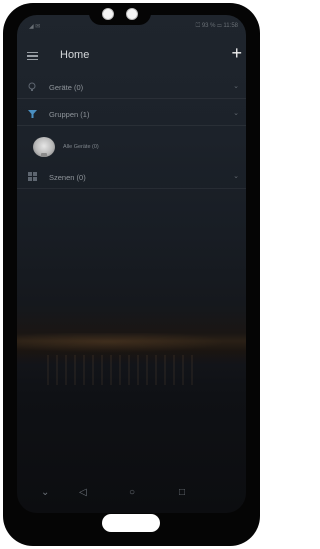 The height and width of the screenshot is (549, 320). What do you see at coordinates (32, 114) in the screenshot?
I see `filter-icon` at bounding box center [32, 114].